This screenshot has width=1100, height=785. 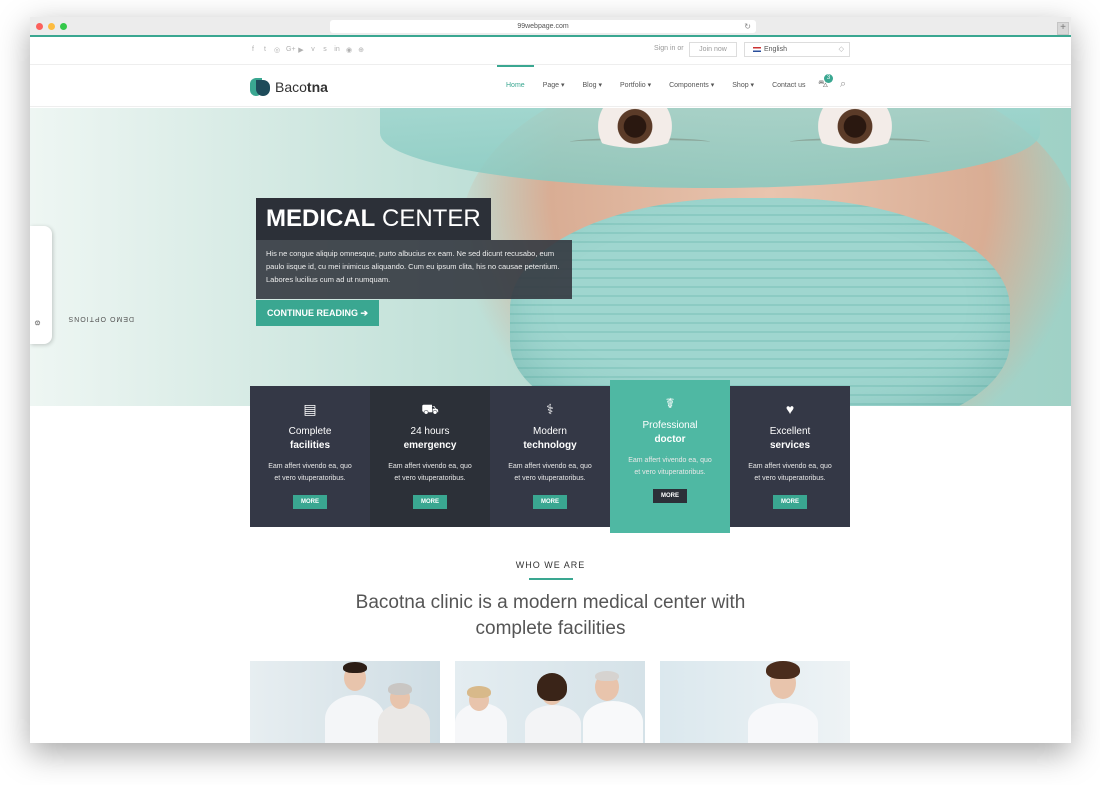 What do you see at coordinates (39, 26) in the screenshot?
I see `close-window-button` at bounding box center [39, 26].